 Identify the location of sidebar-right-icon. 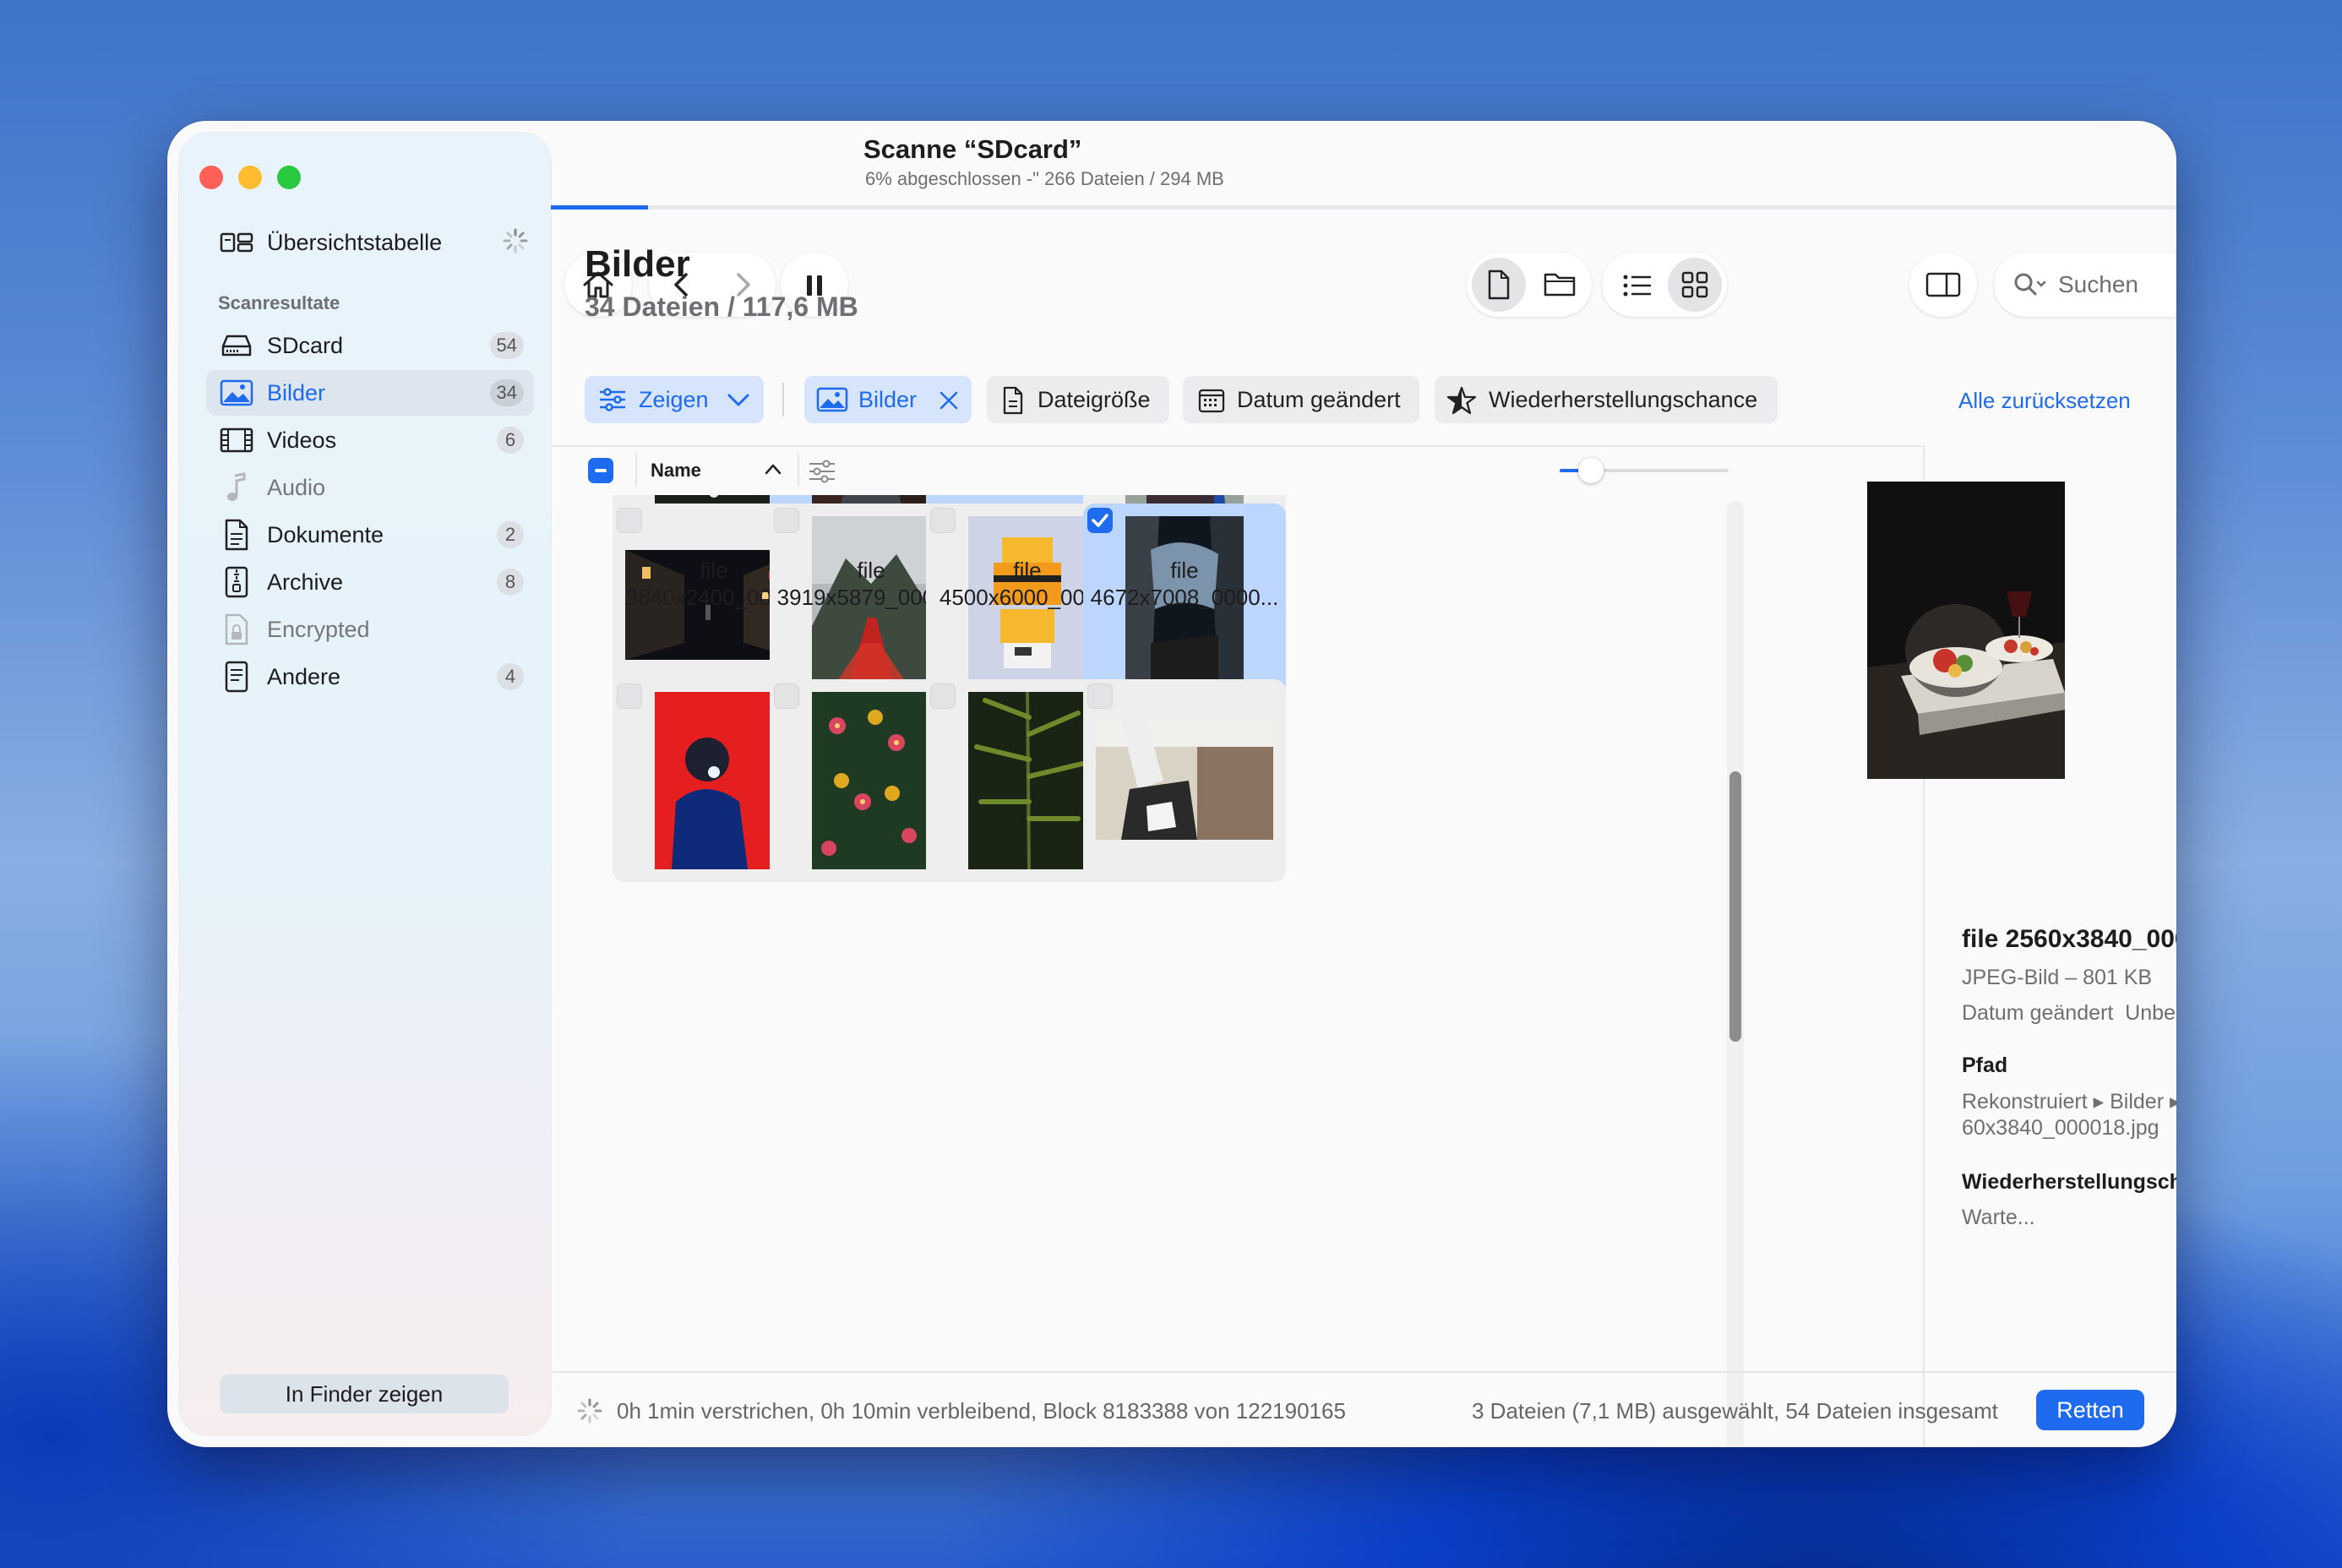
(1943, 286).